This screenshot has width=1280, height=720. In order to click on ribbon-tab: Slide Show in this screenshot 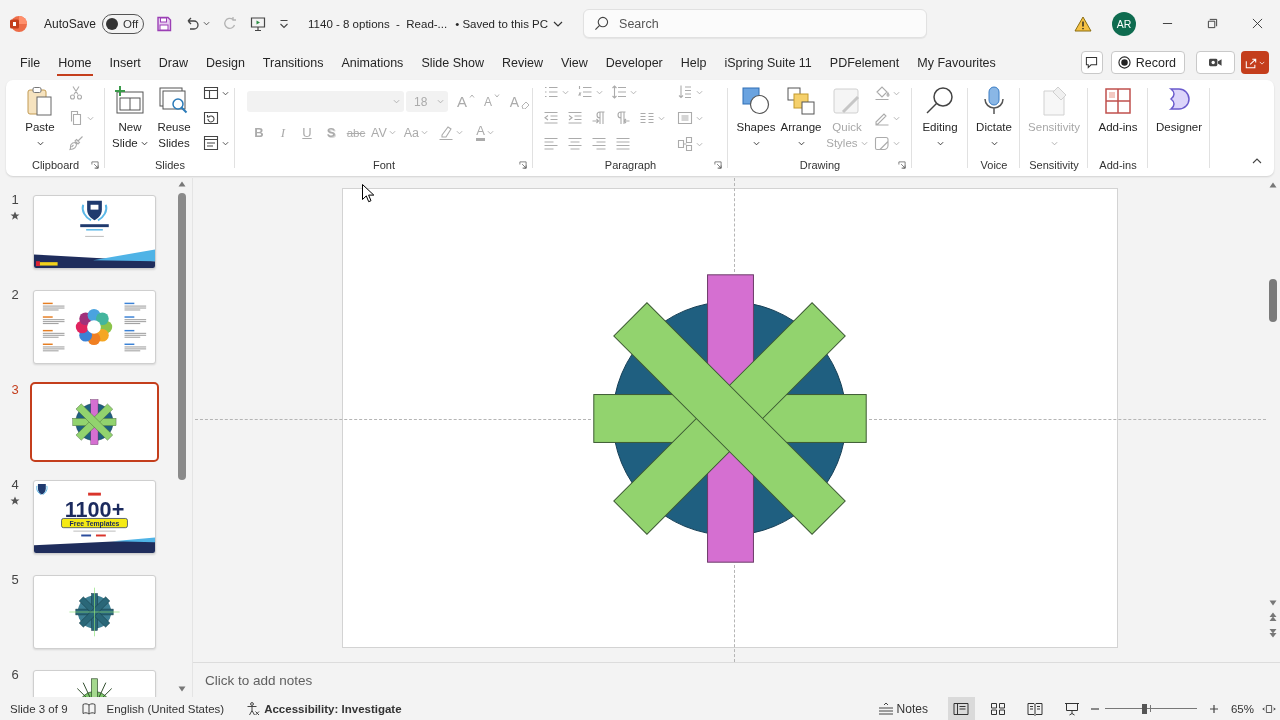, I will do `click(452, 62)`.